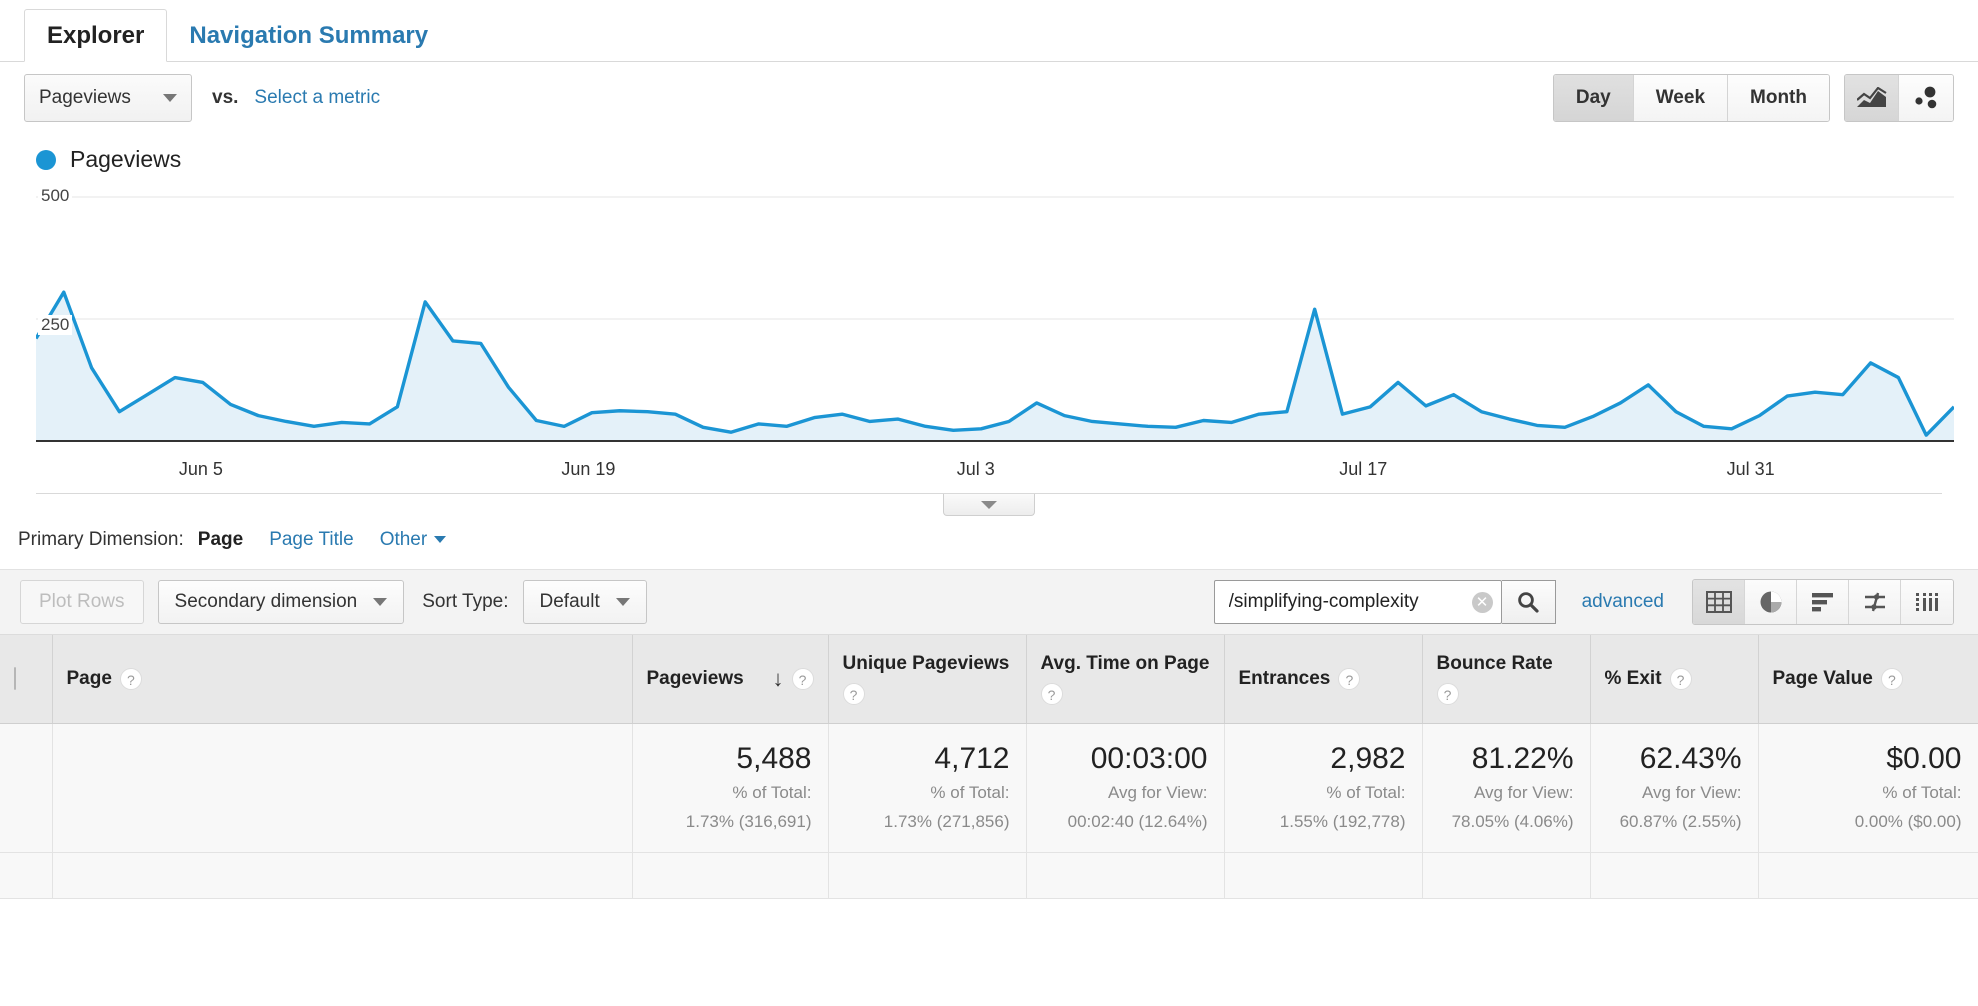 The height and width of the screenshot is (1006, 1978). Describe the element at coordinates (308, 42) in the screenshot. I see `tab-navigation-summary: Navigation Summary` at that location.